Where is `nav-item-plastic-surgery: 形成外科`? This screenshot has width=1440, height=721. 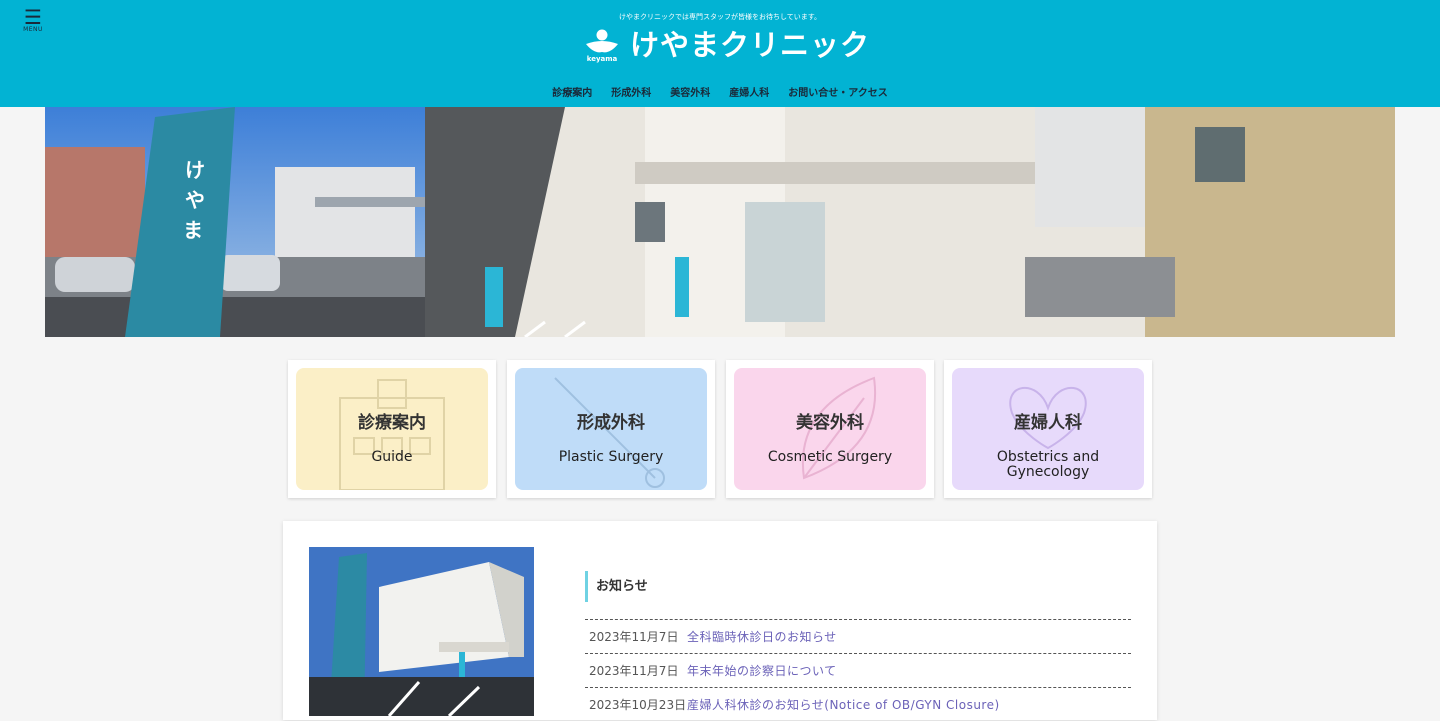
nav-item-plastic-surgery: 形成外科 is located at coordinates (631, 91).